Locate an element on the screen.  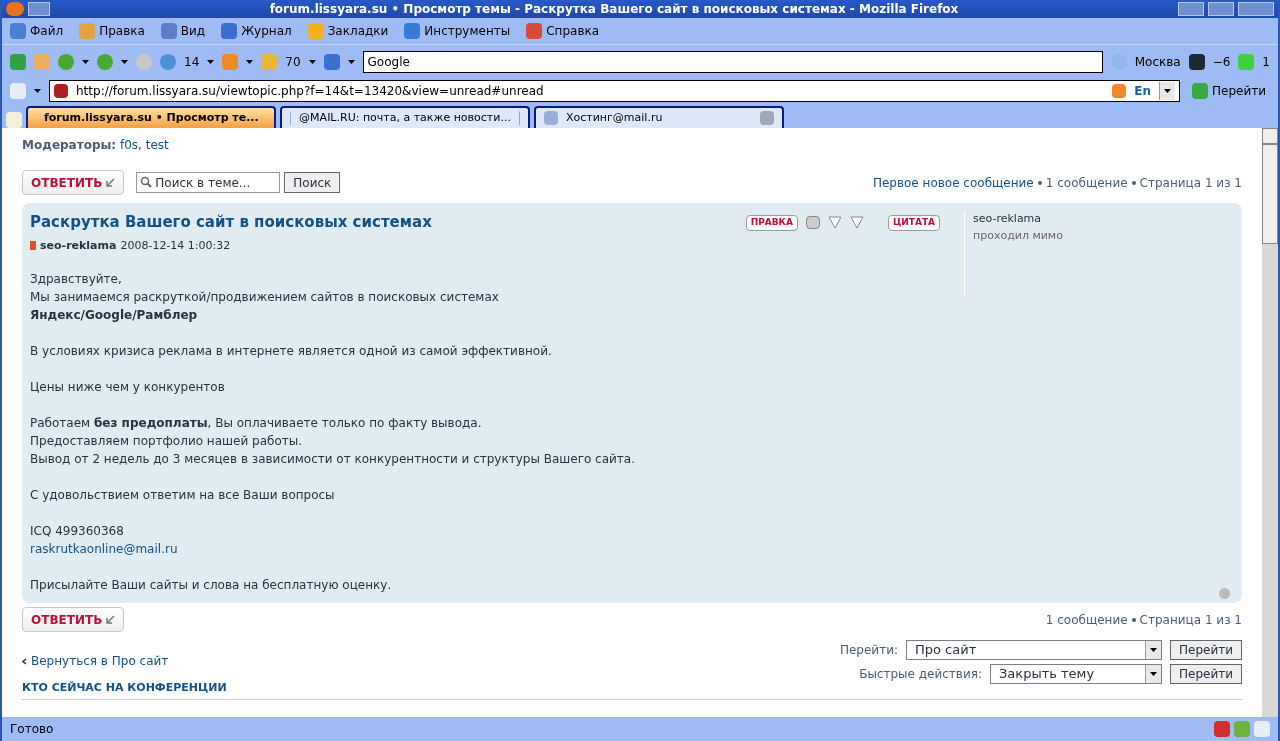
menu-item: Правка is located at coordinates (122, 31).